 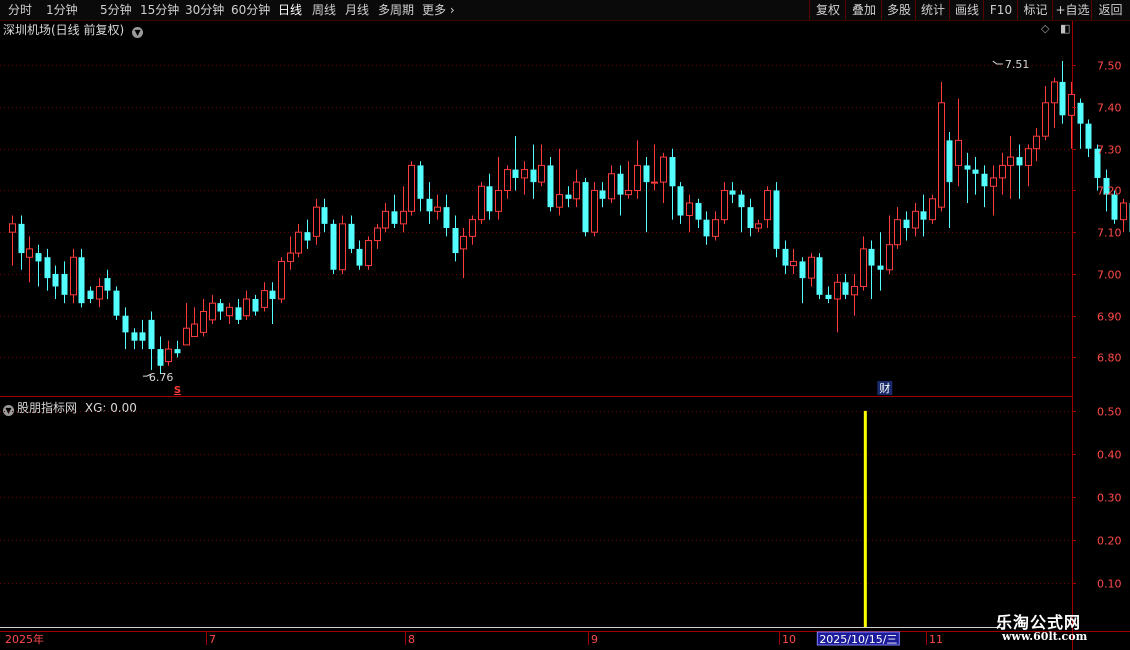 What do you see at coordinates (1109, 412) in the screenshot?
I see `y-tick-label: 0.50` at bounding box center [1109, 412].